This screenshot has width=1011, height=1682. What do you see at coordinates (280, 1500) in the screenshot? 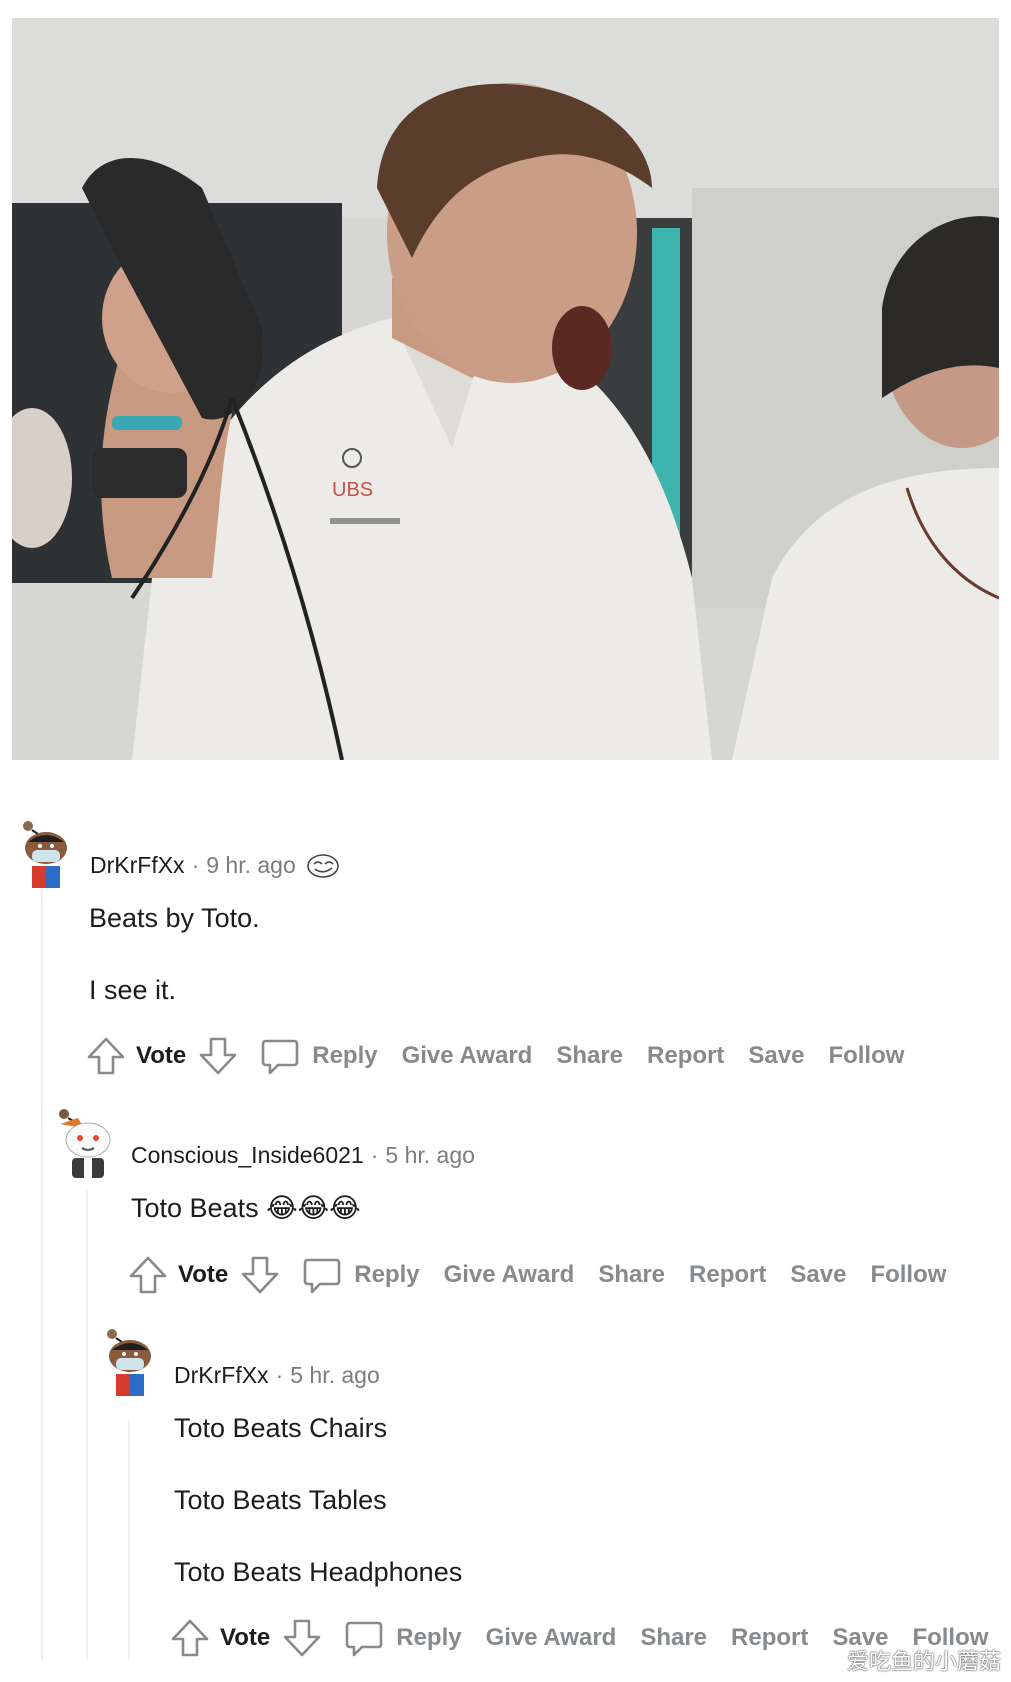
I see `comment-body-line: Toto Beats Tables` at bounding box center [280, 1500].